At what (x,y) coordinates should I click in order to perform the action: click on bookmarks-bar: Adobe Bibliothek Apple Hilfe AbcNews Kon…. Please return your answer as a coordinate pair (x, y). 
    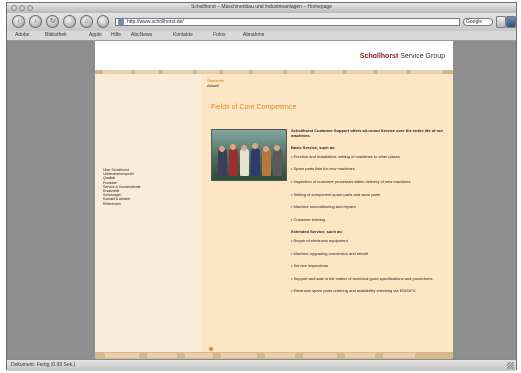
    Looking at the image, I should click on (261, 36).